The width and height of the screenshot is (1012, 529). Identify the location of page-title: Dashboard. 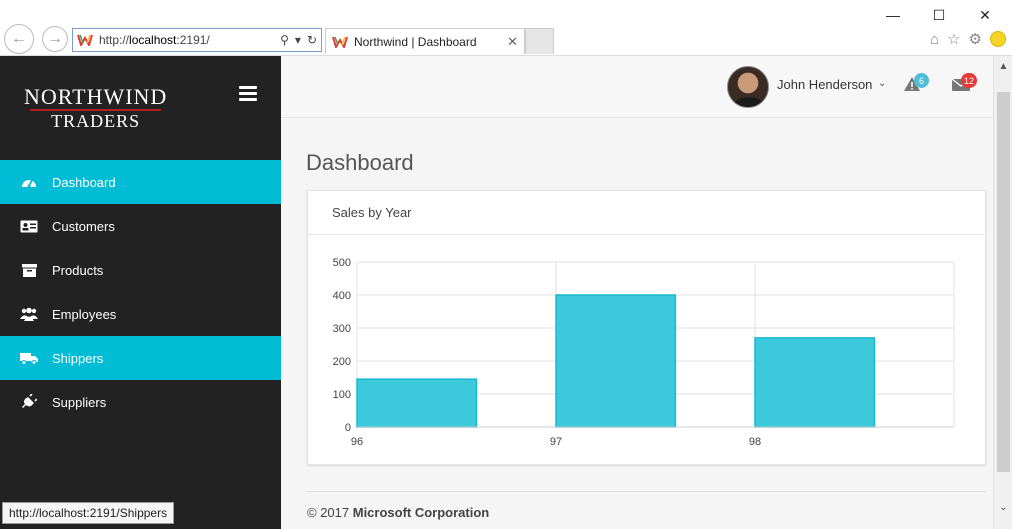
(360, 162).